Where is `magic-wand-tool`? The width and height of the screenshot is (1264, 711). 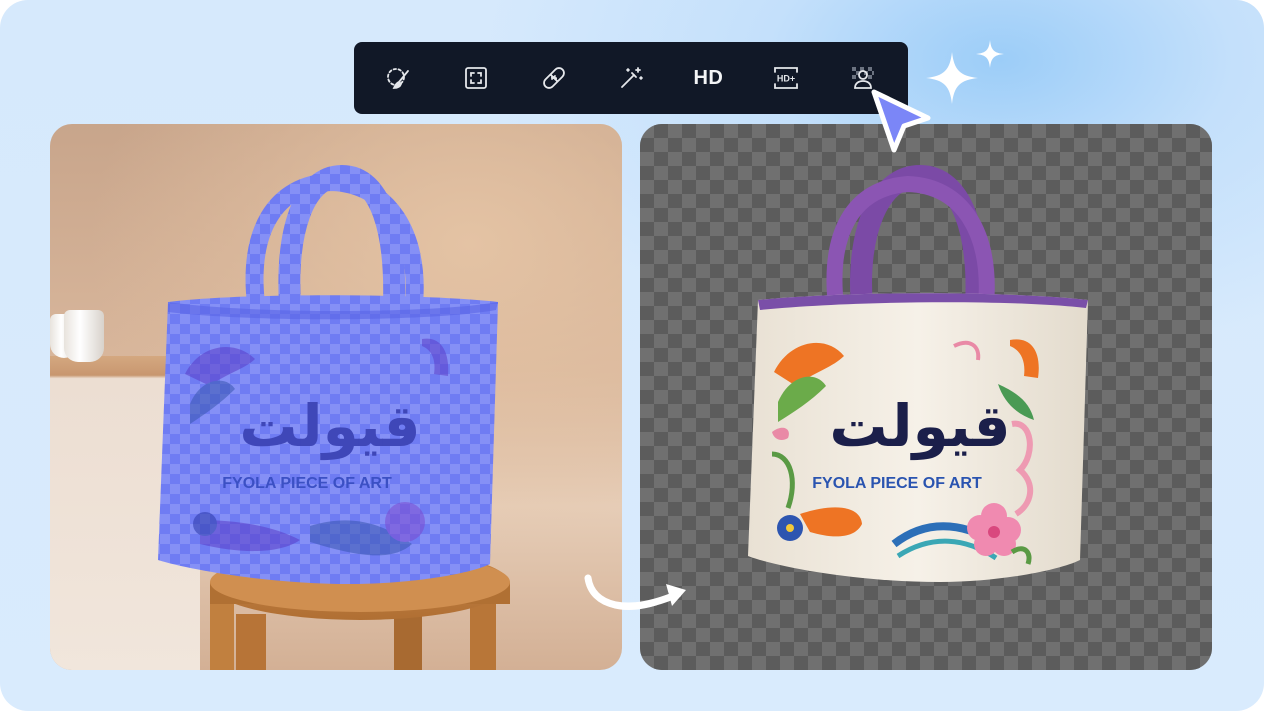
magic-wand-tool is located at coordinates (631, 78).